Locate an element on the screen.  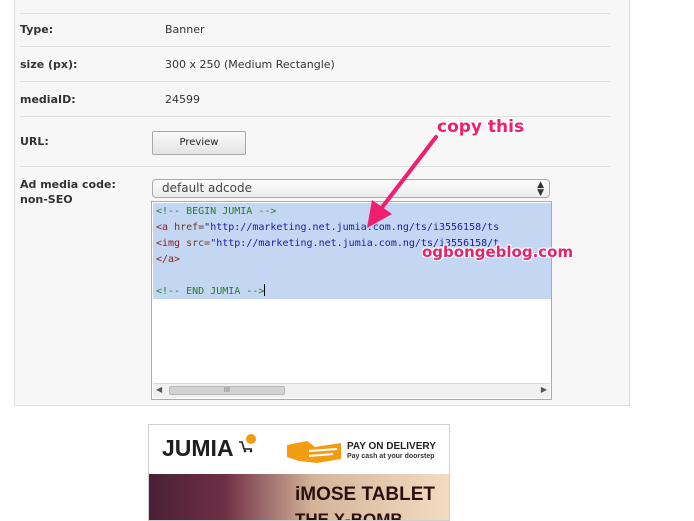
pay-on-delivery-subtitle: Pay cash at your doorstep is located at coordinates (391, 456).